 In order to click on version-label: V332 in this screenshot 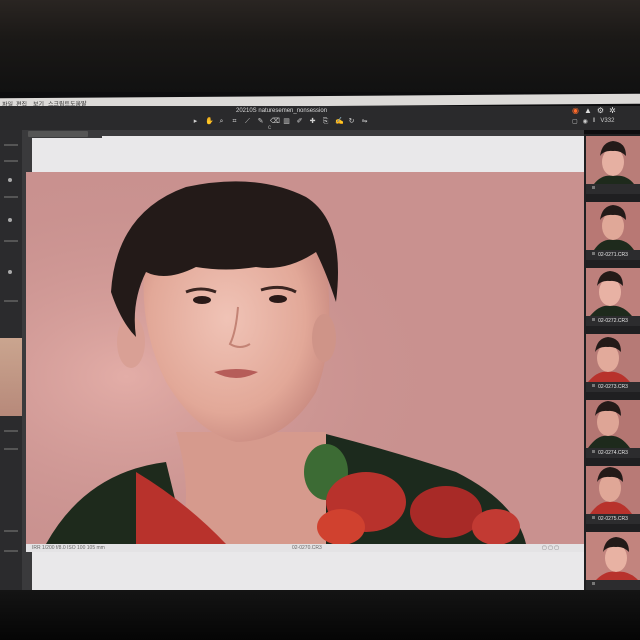, I will do `click(607, 121)`.